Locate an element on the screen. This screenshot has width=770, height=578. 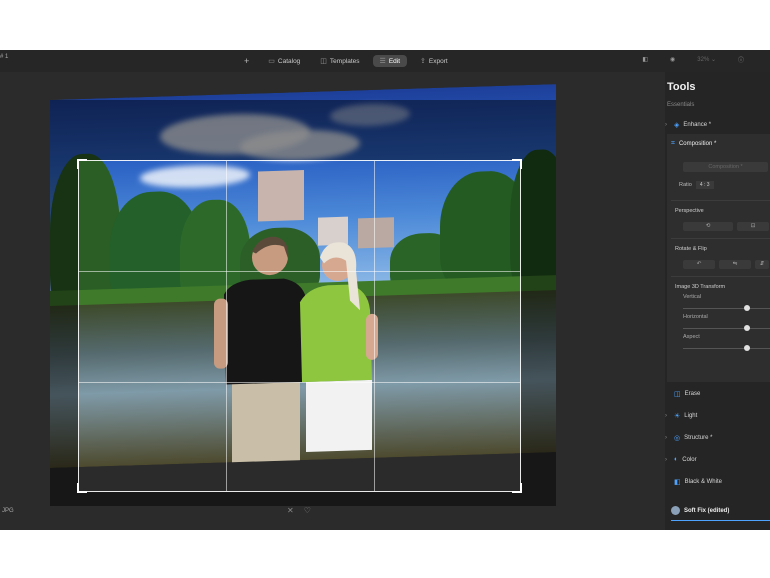
plus-icon: + is located at coordinates (246, 61).